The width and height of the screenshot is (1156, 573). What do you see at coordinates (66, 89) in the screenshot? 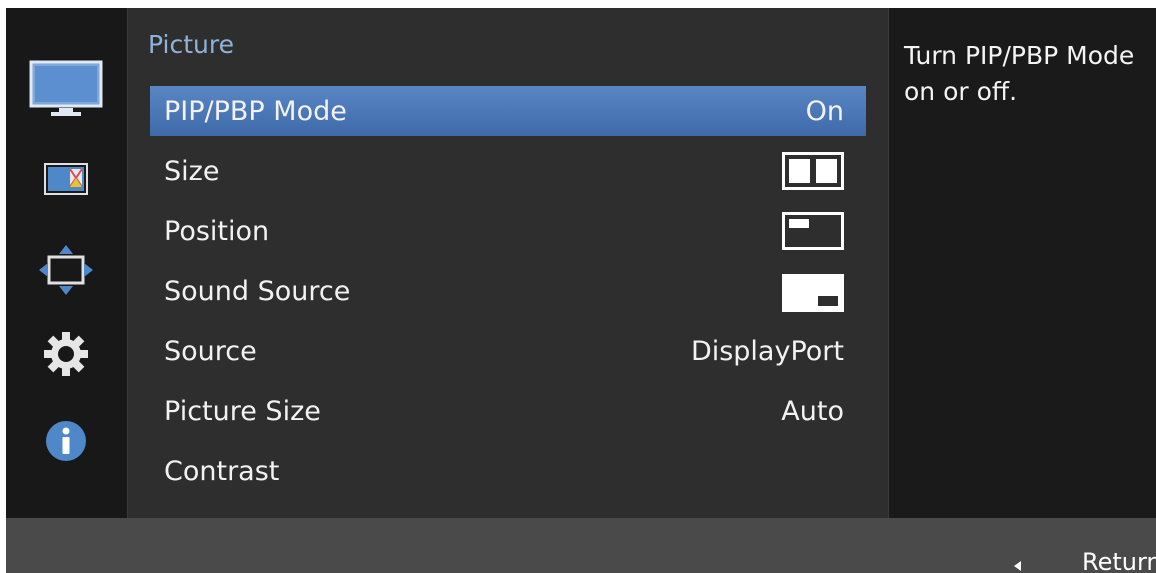
I see `monitor-icon` at bounding box center [66, 89].